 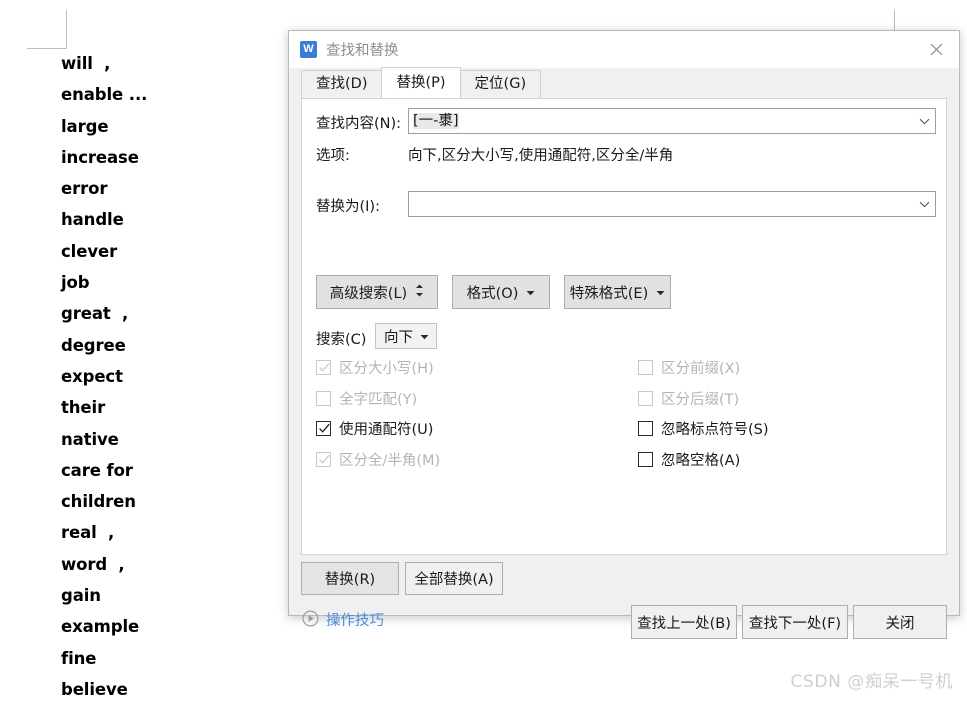 I want to click on search-option-left-checkbox-row: 使用通配符(U), so click(x=374, y=428).